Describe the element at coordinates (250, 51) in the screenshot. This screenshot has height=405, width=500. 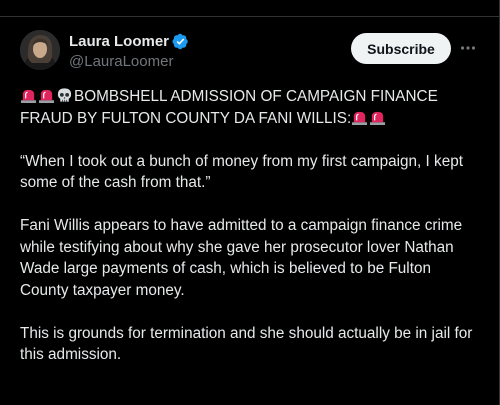
I see `tweet-header: Laura Loomer @LauraLoomer Subscribe` at that location.